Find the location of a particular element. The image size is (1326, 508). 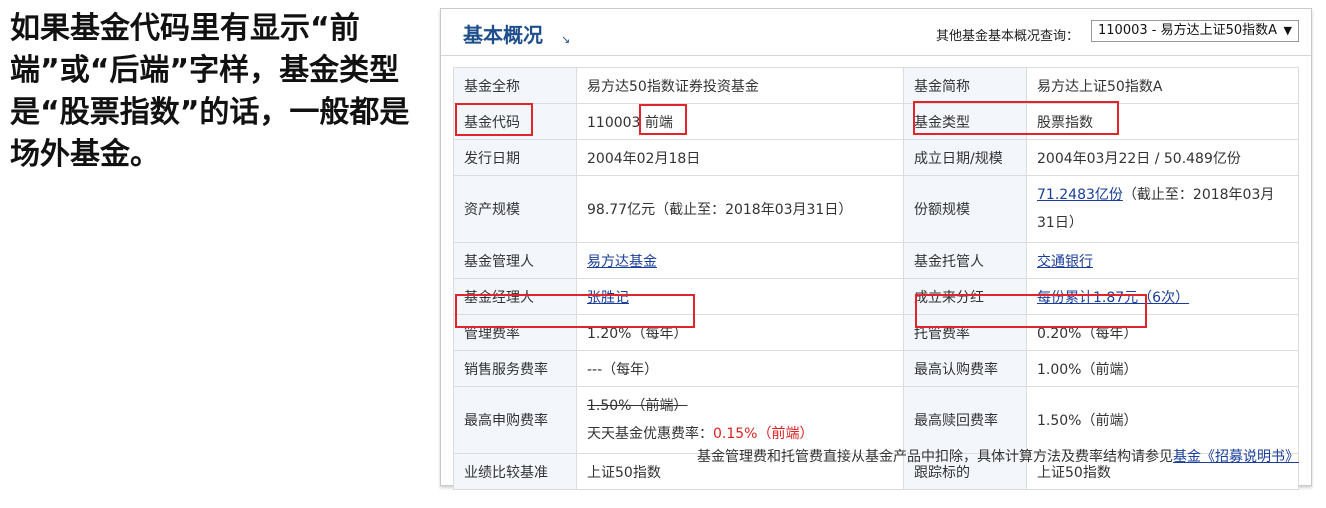

value-issue-date: 2004年02月18日 is located at coordinates (740, 157).